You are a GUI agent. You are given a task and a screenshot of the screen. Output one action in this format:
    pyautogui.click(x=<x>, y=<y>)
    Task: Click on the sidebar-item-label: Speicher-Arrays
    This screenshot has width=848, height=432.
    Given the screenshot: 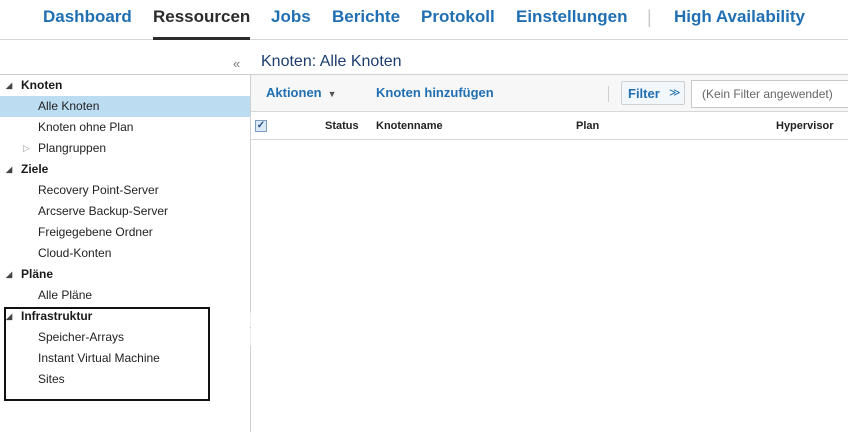 What is the action you would take?
    pyautogui.click(x=81, y=337)
    